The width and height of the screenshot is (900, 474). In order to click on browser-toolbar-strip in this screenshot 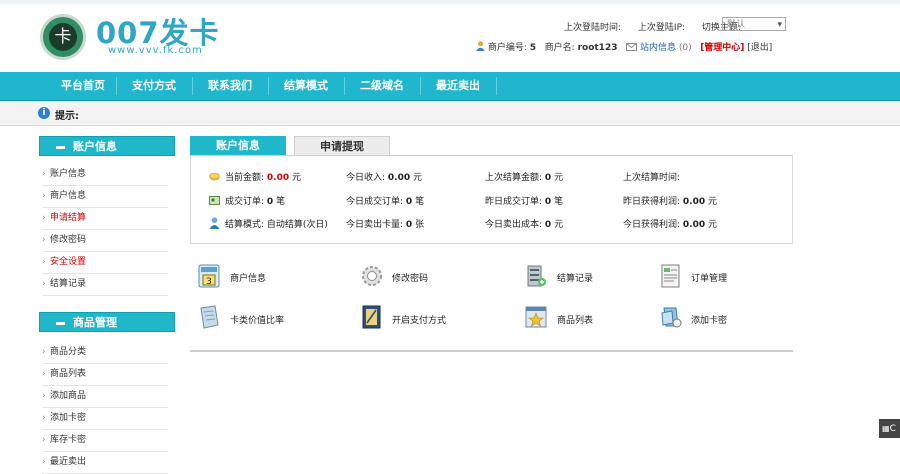, I will do `click(450, 2)`.